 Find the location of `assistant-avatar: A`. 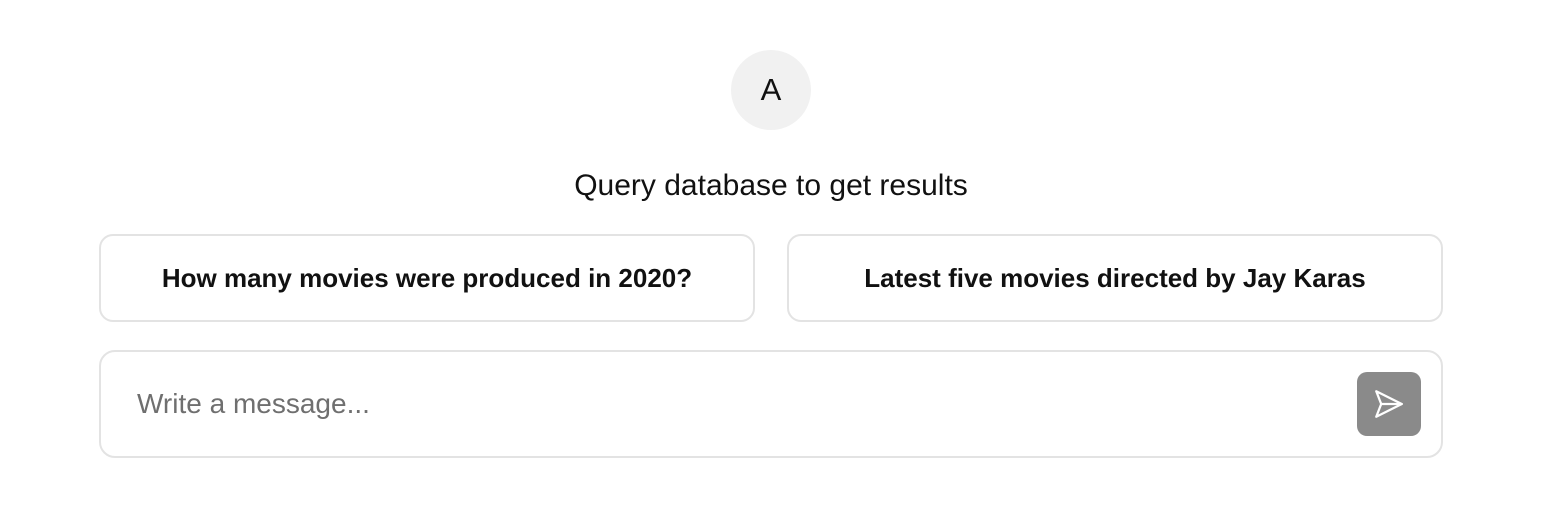

assistant-avatar: A is located at coordinates (771, 90).